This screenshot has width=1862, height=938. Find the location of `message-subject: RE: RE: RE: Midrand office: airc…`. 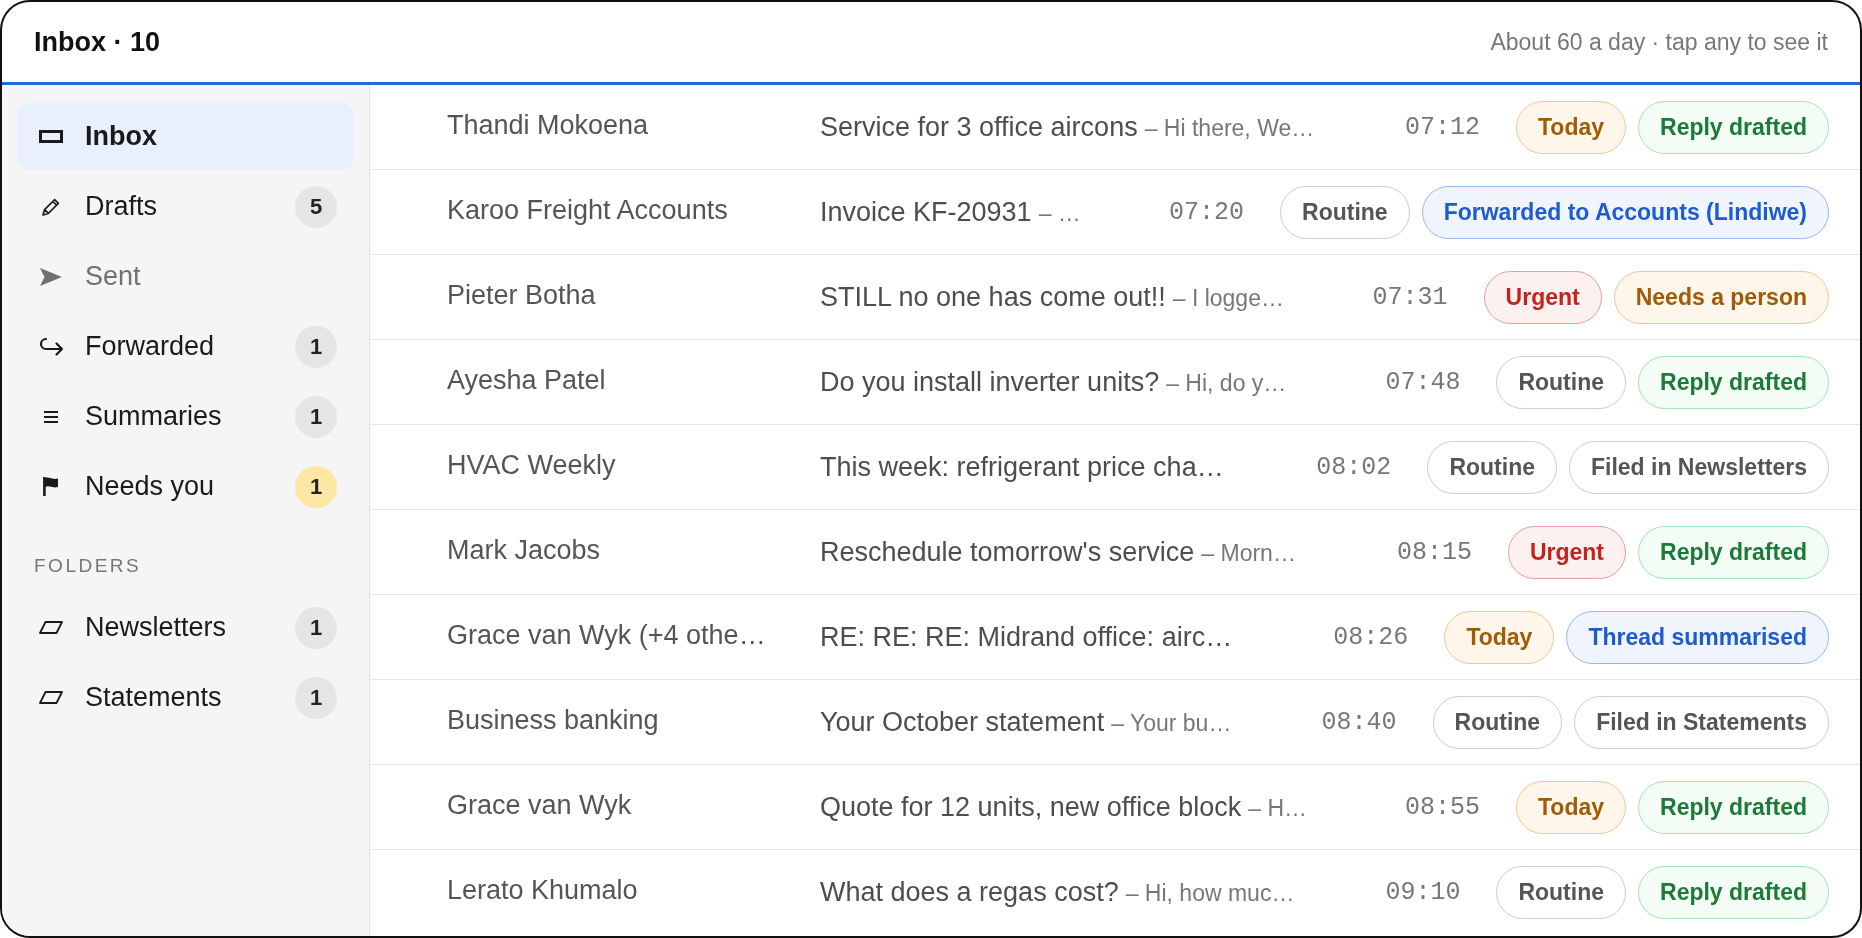

message-subject: RE: RE: RE: Midrand office: airc… is located at coordinates (1026, 637).